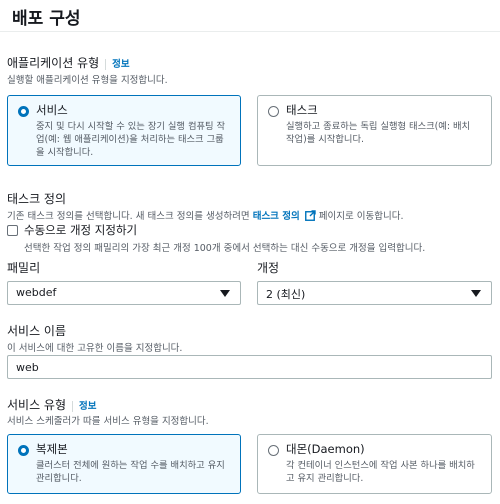 The width and height of the screenshot is (500, 504). What do you see at coordinates (52, 110) in the screenshot?
I see `option-title: 서비스` at bounding box center [52, 110].